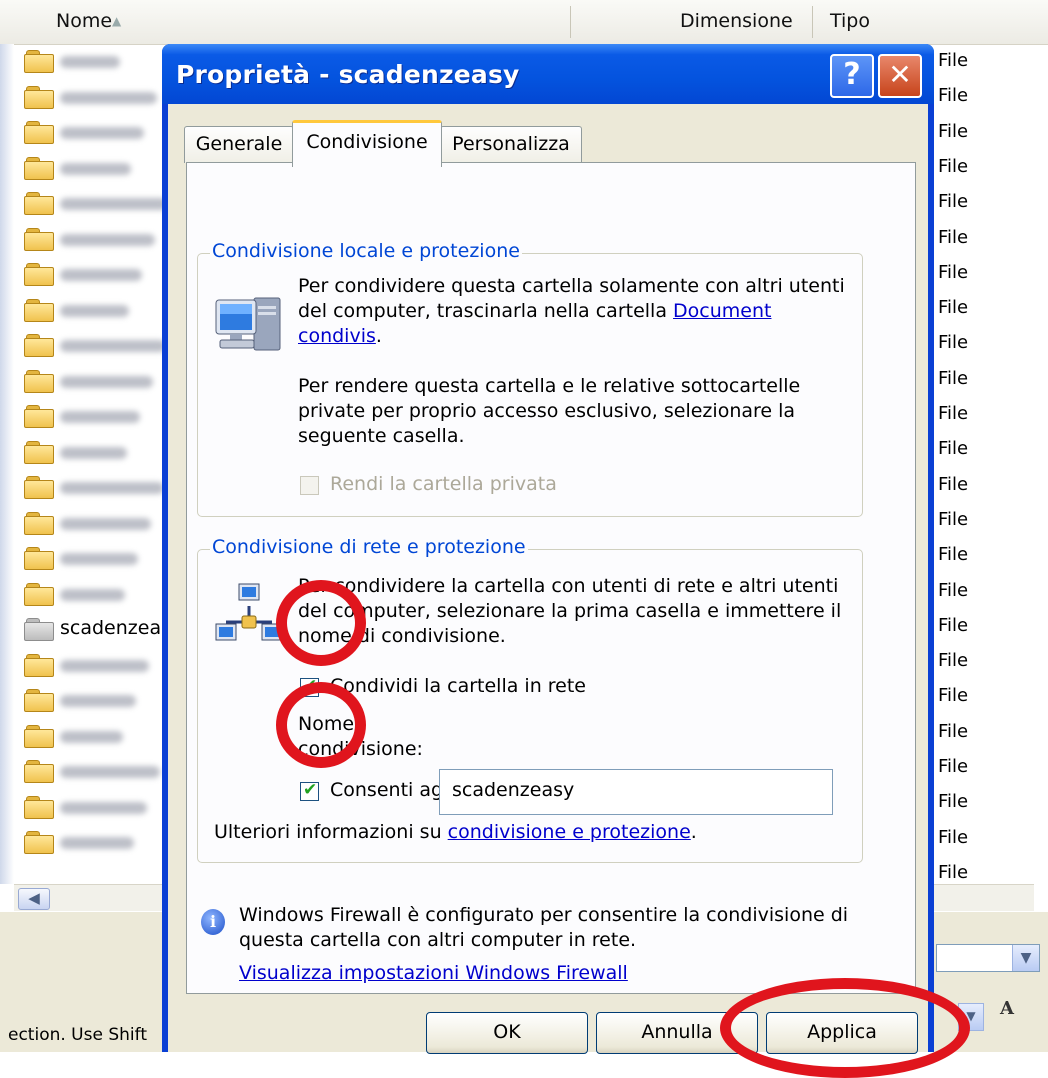 Image resolution: width=1048 pixels, height=1078 pixels. Describe the element at coordinates (988, 958) in the screenshot. I see `font-combo: ▼` at that location.